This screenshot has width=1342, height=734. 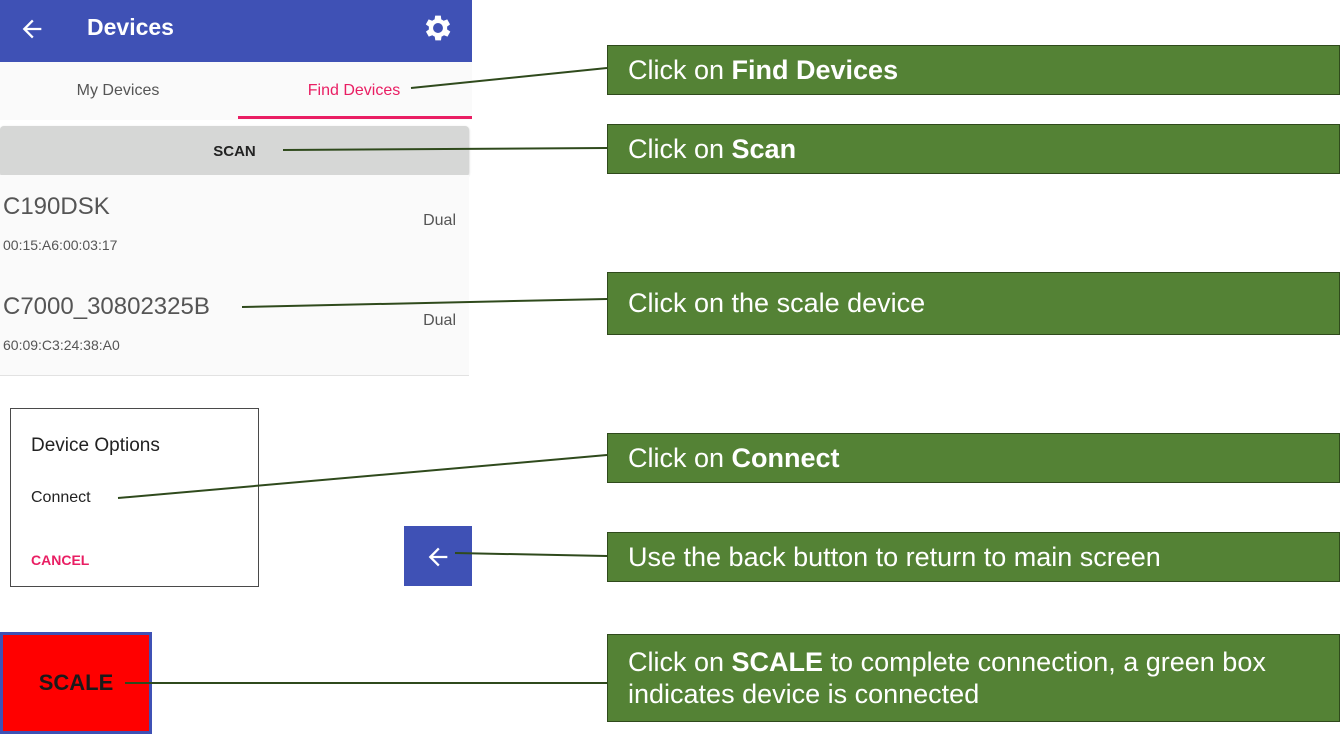 I want to click on tab-bar: My Devices Find Devices, so click(x=236, y=91).